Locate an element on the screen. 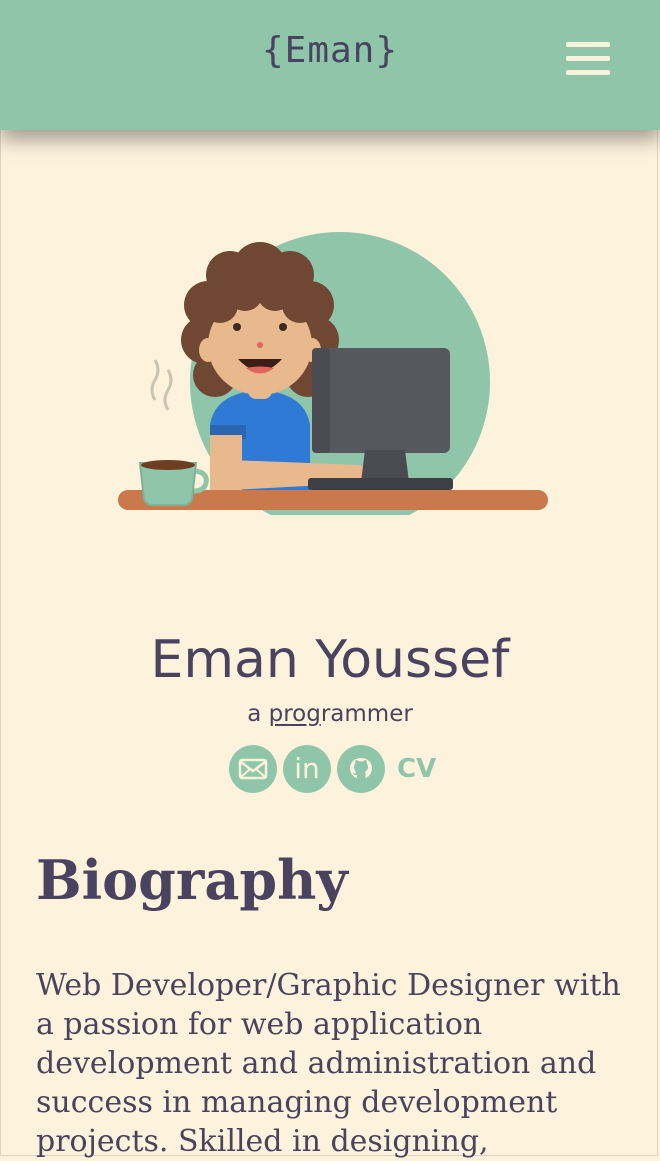  top-header: {Eman} is located at coordinates (330, 65).